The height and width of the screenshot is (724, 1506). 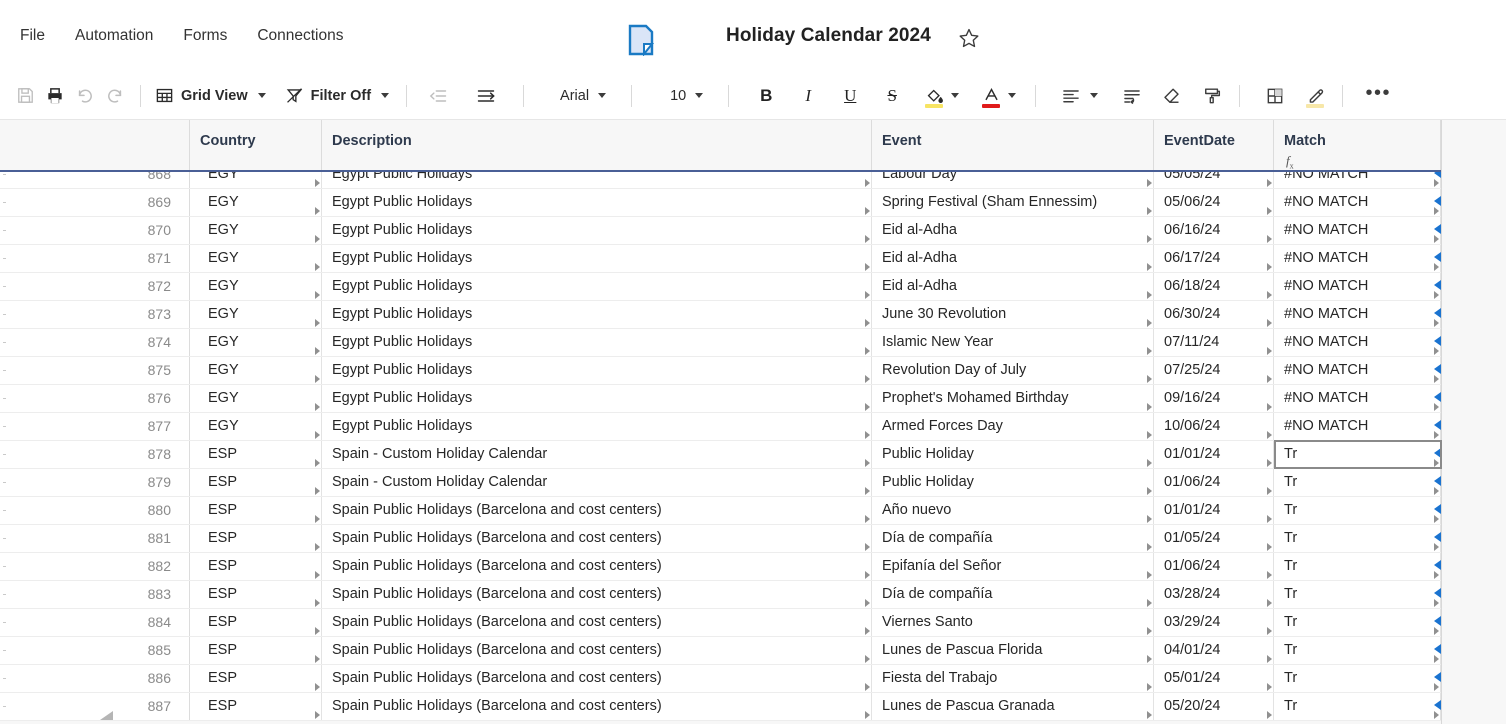 What do you see at coordinates (597, 482) in the screenshot?
I see `cell-description: Spain - Custom Holiday Calendar` at bounding box center [597, 482].